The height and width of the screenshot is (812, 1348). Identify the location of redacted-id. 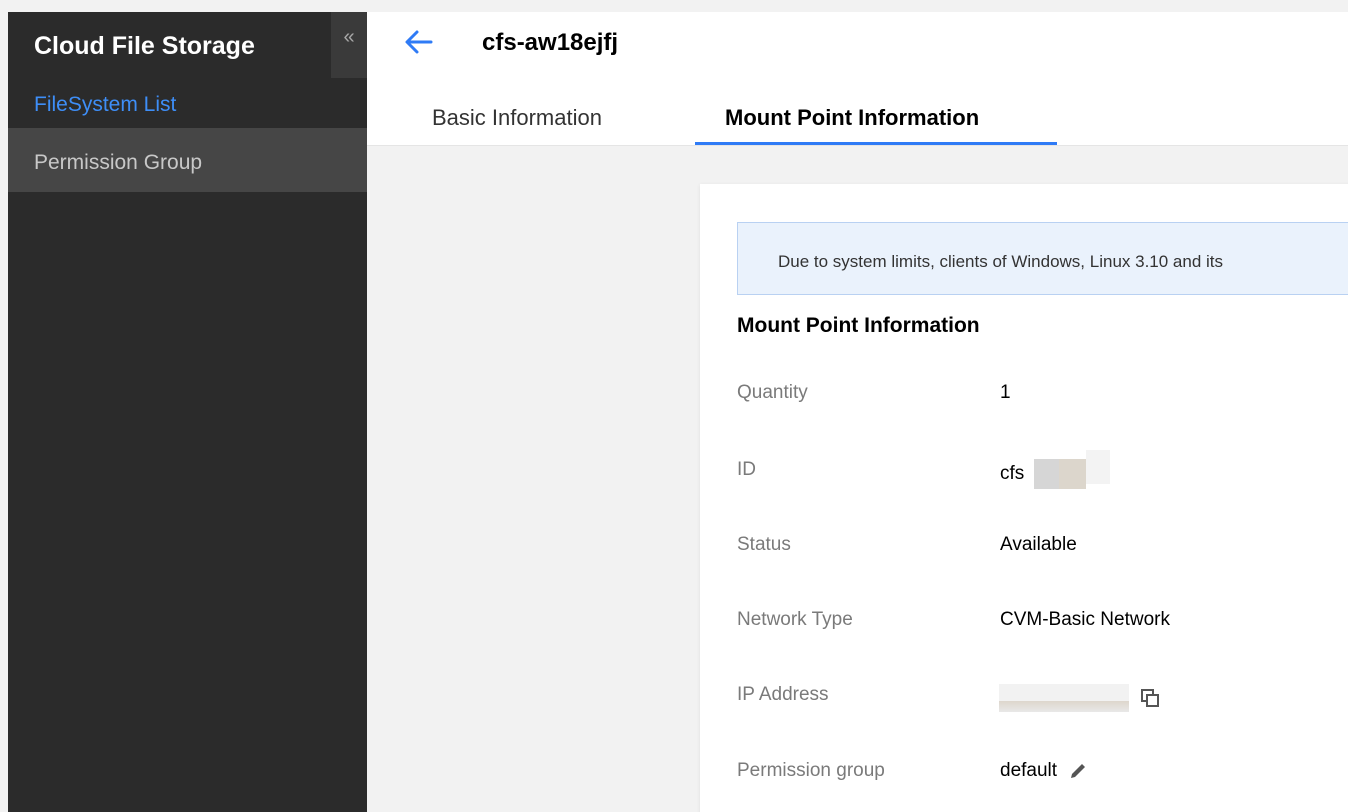
(1060, 474).